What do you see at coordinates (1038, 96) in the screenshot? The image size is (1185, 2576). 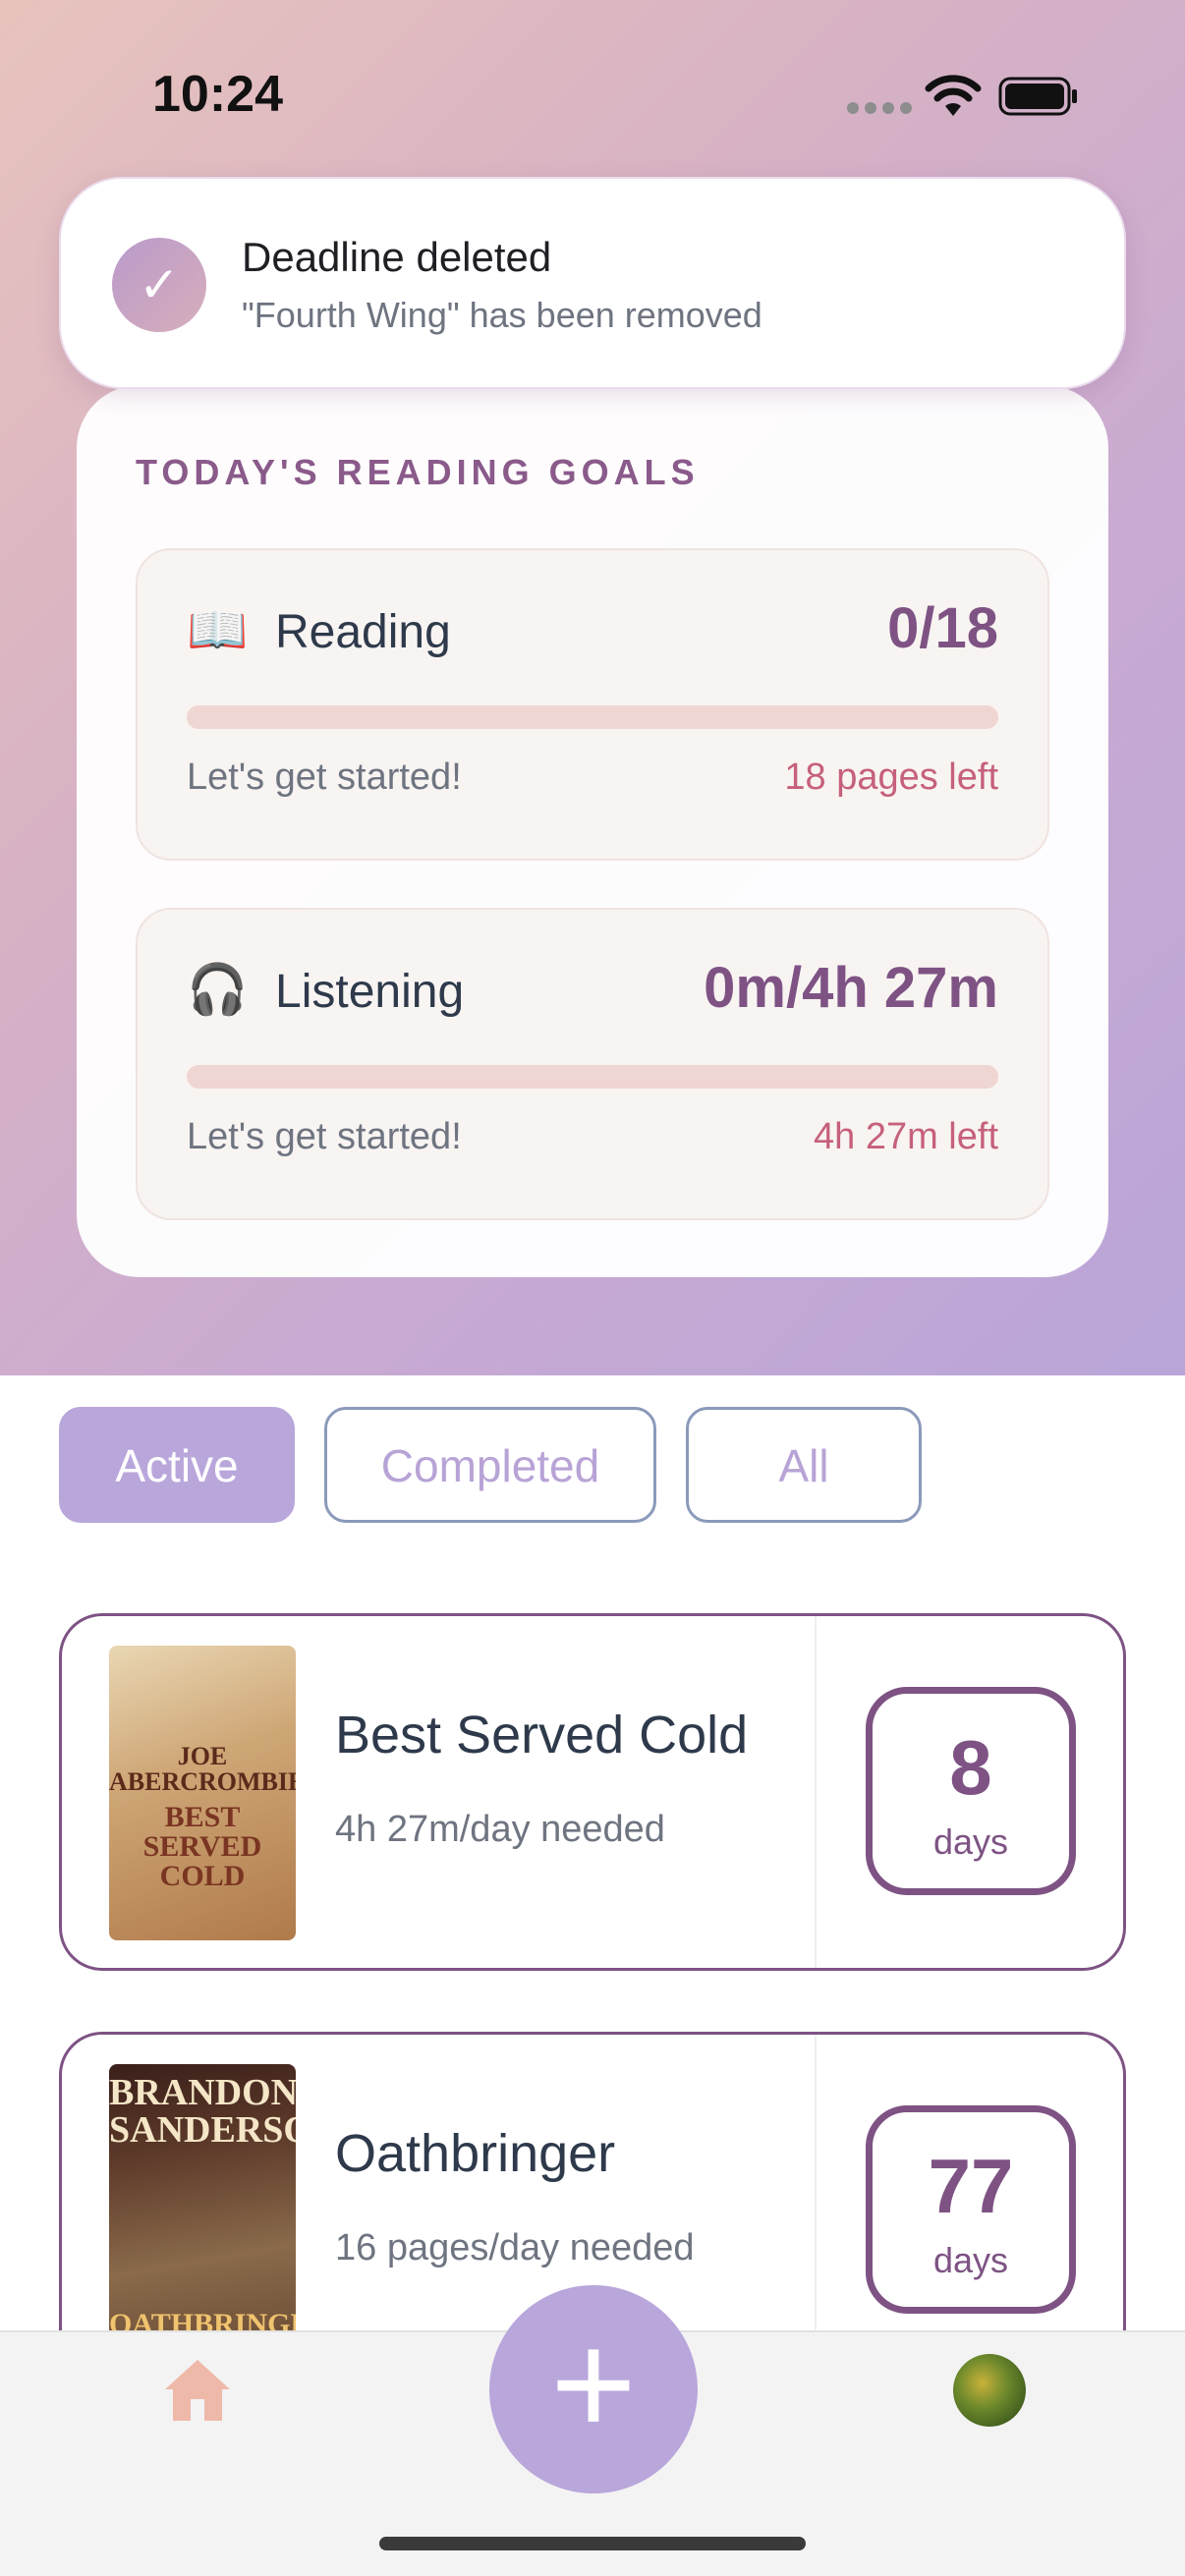 I see `battery-icon` at bounding box center [1038, 96].